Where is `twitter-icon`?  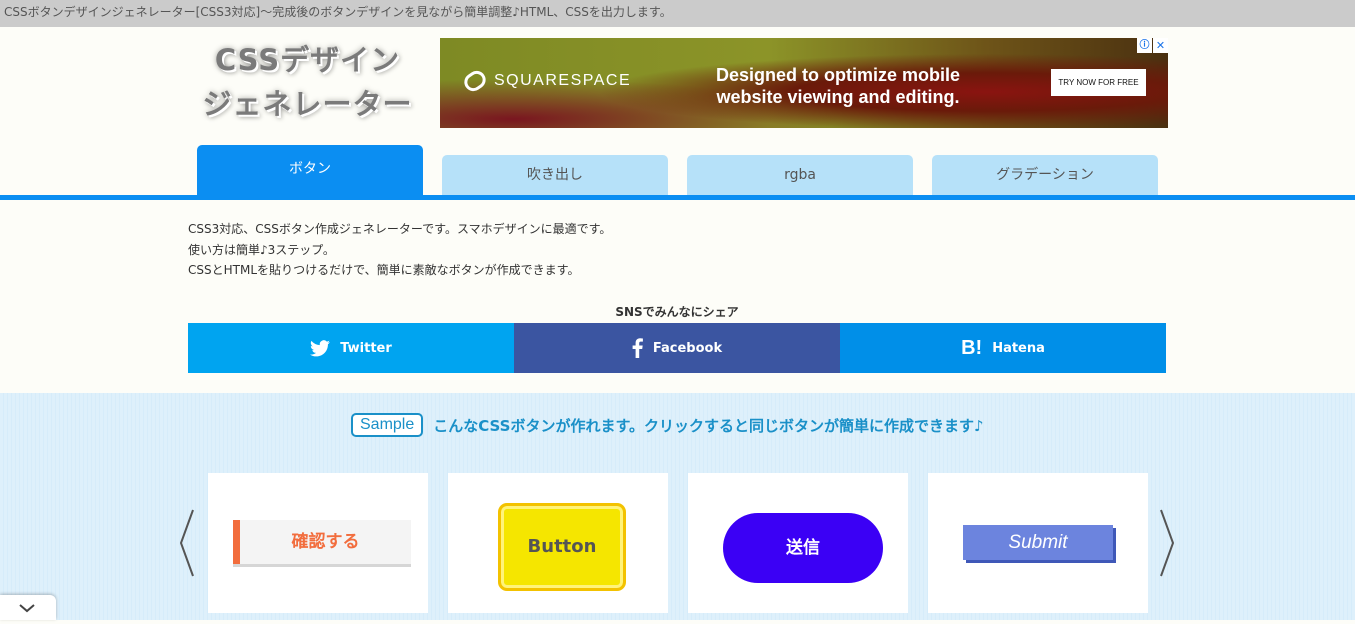
twitter-icon is located at coordinates (320, 348).